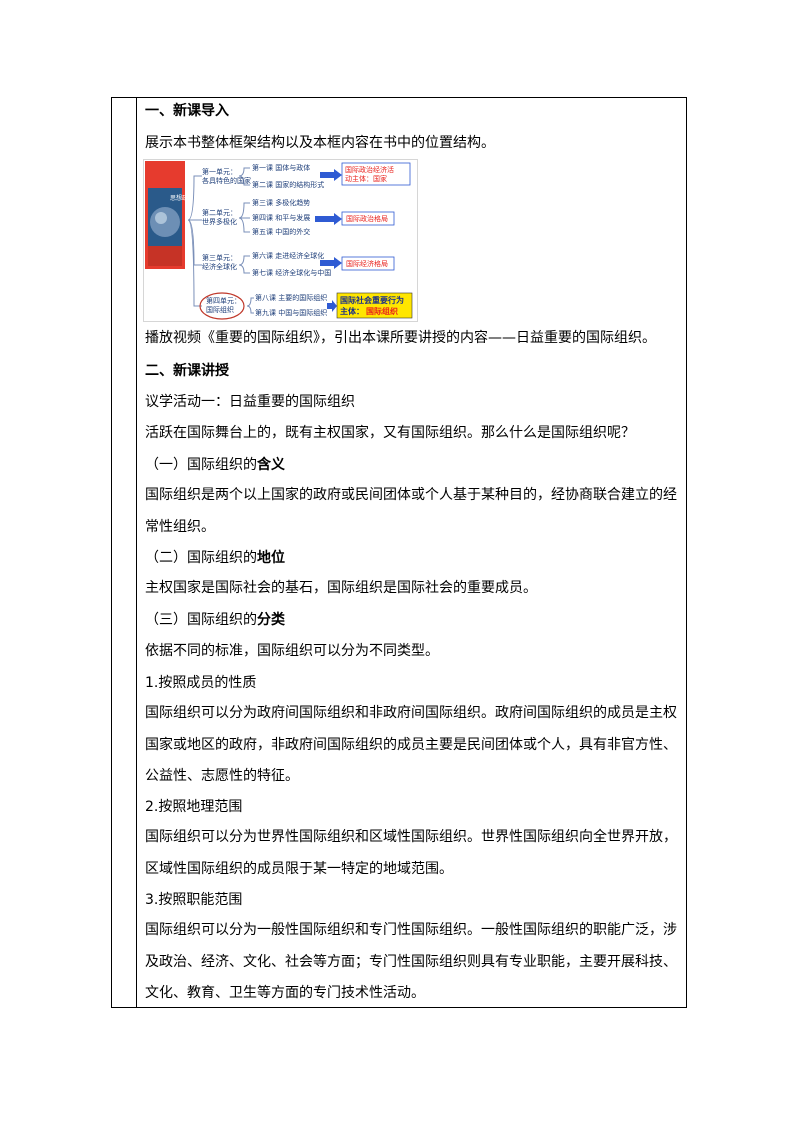 This screenshot has height=1123, width=794. Describe the element at coordinates (291, 297) in the screenshot. I see `lesson-8: 第八课 主要的国际组织` at that location.